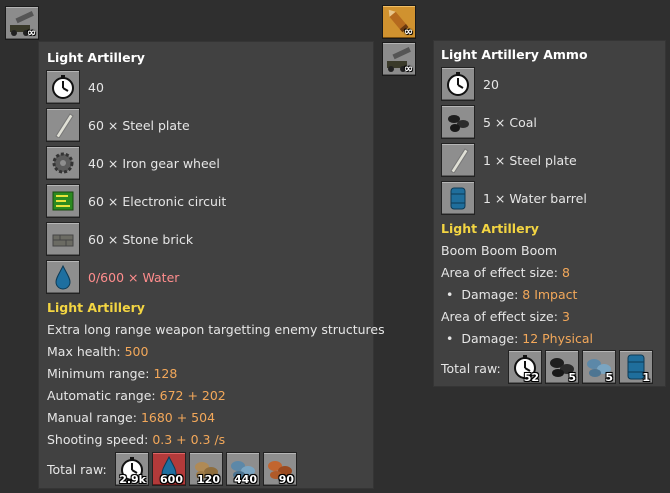  I want to click on ingredient-row: 40, so click(75, 87).